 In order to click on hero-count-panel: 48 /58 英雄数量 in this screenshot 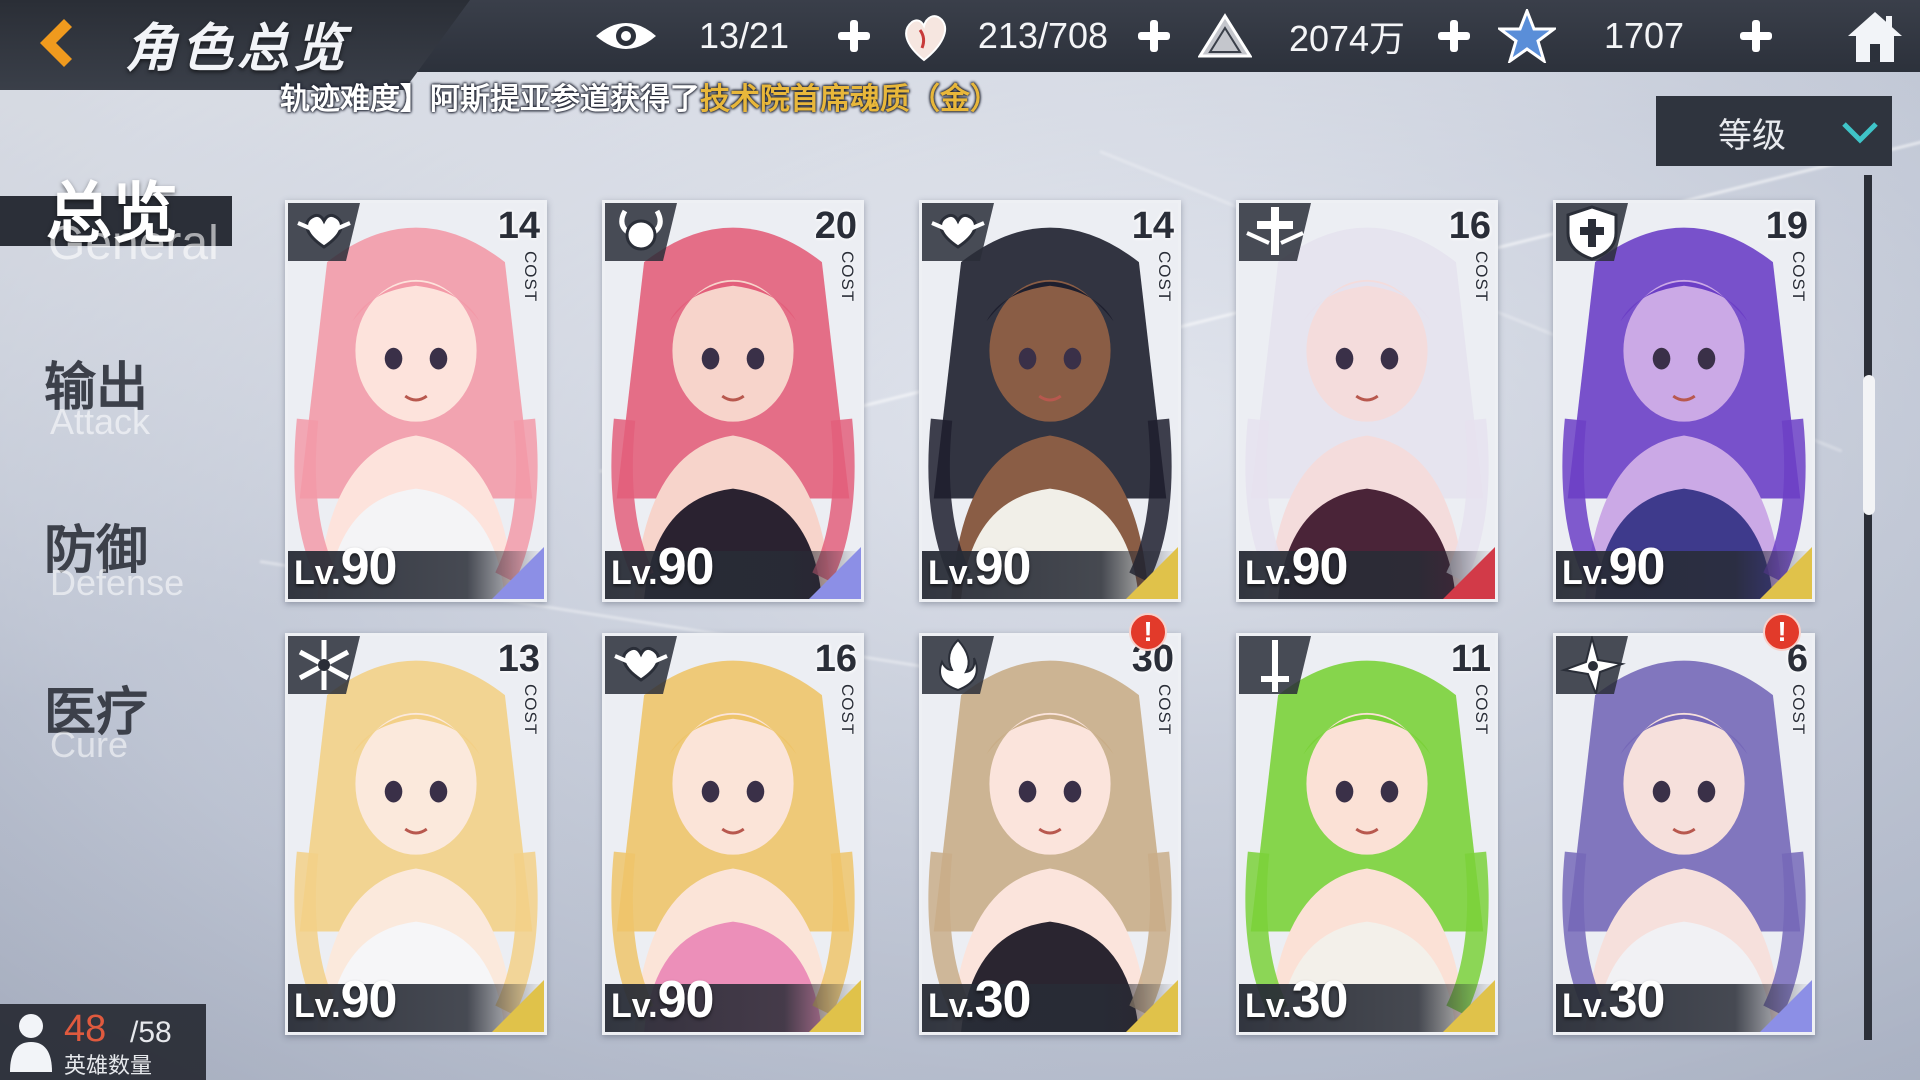, I will do `click(103, 1042)`.